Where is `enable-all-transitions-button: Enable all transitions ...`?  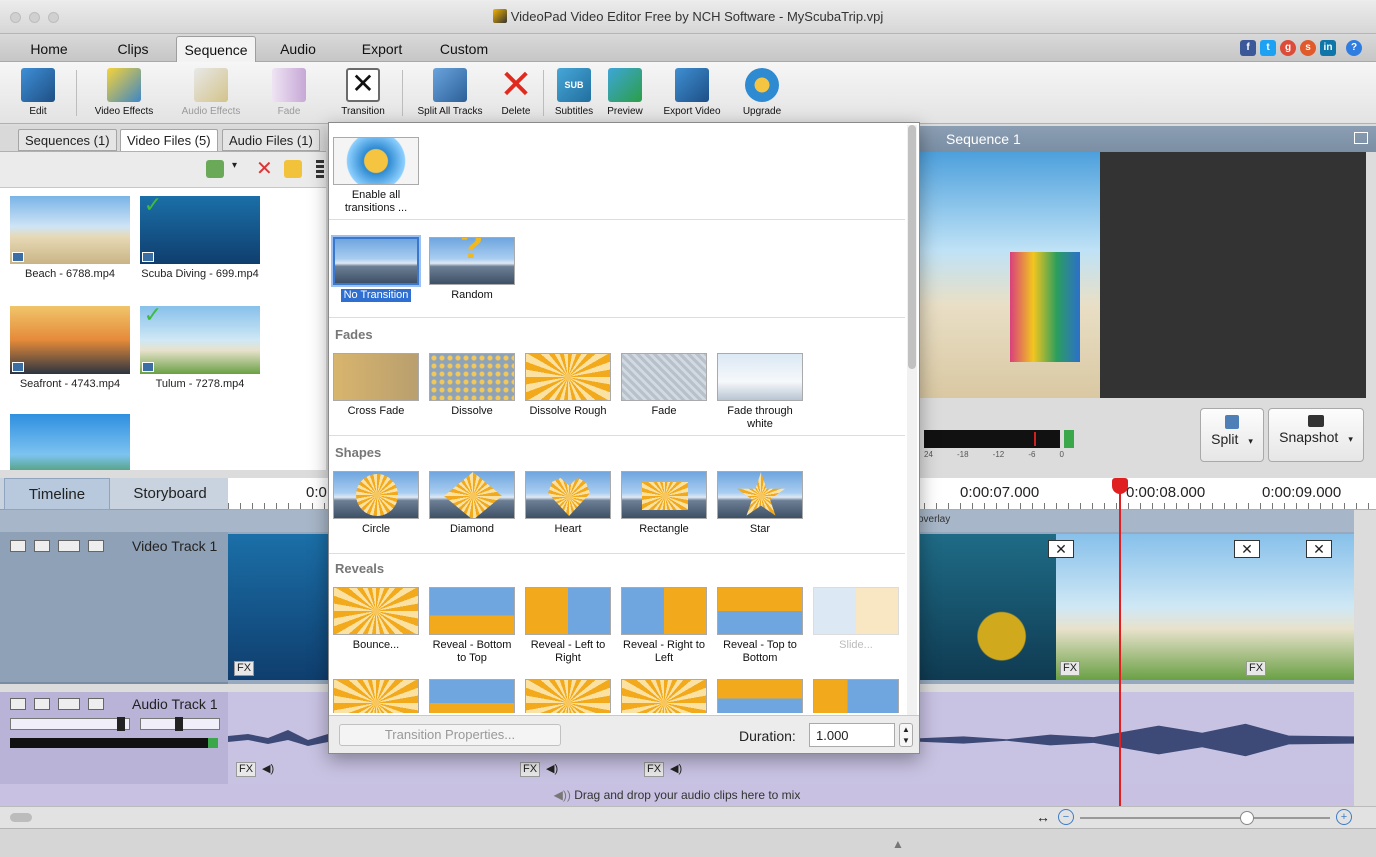
enable-all-transitions-button: Enable all transitions ... is located at coordinates (376, 176).